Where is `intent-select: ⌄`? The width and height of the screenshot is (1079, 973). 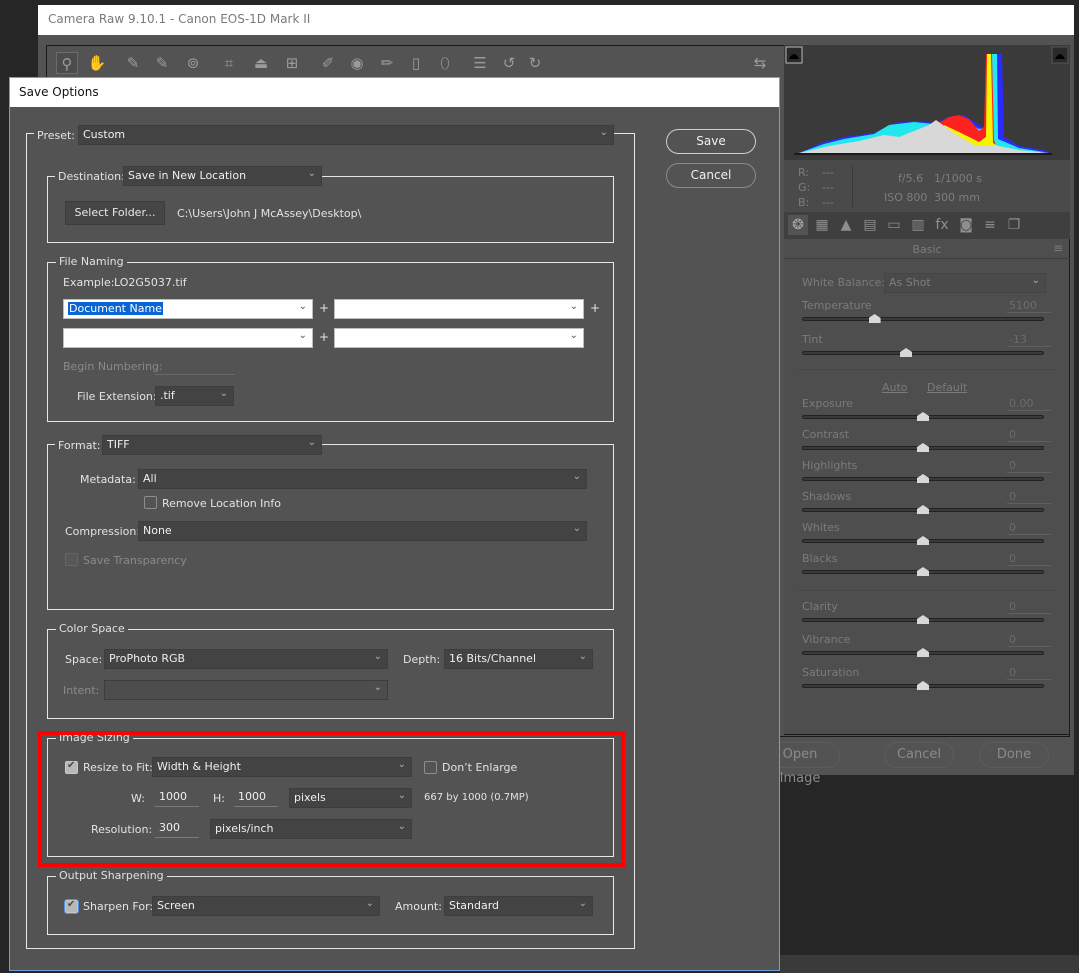
intent-select: ⌄ is located at coordinates (246, 690).